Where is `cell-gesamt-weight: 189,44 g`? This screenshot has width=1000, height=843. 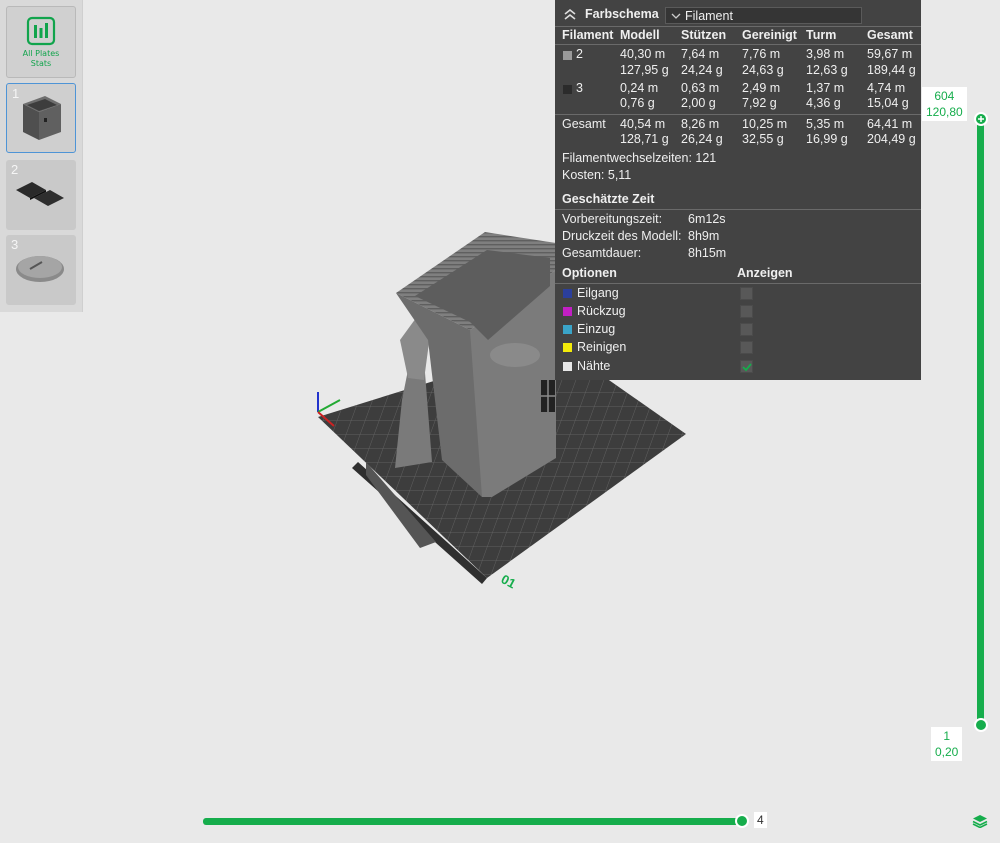
cell-gesamt-weight: 189,44 g is located at coordinates (891, 70).